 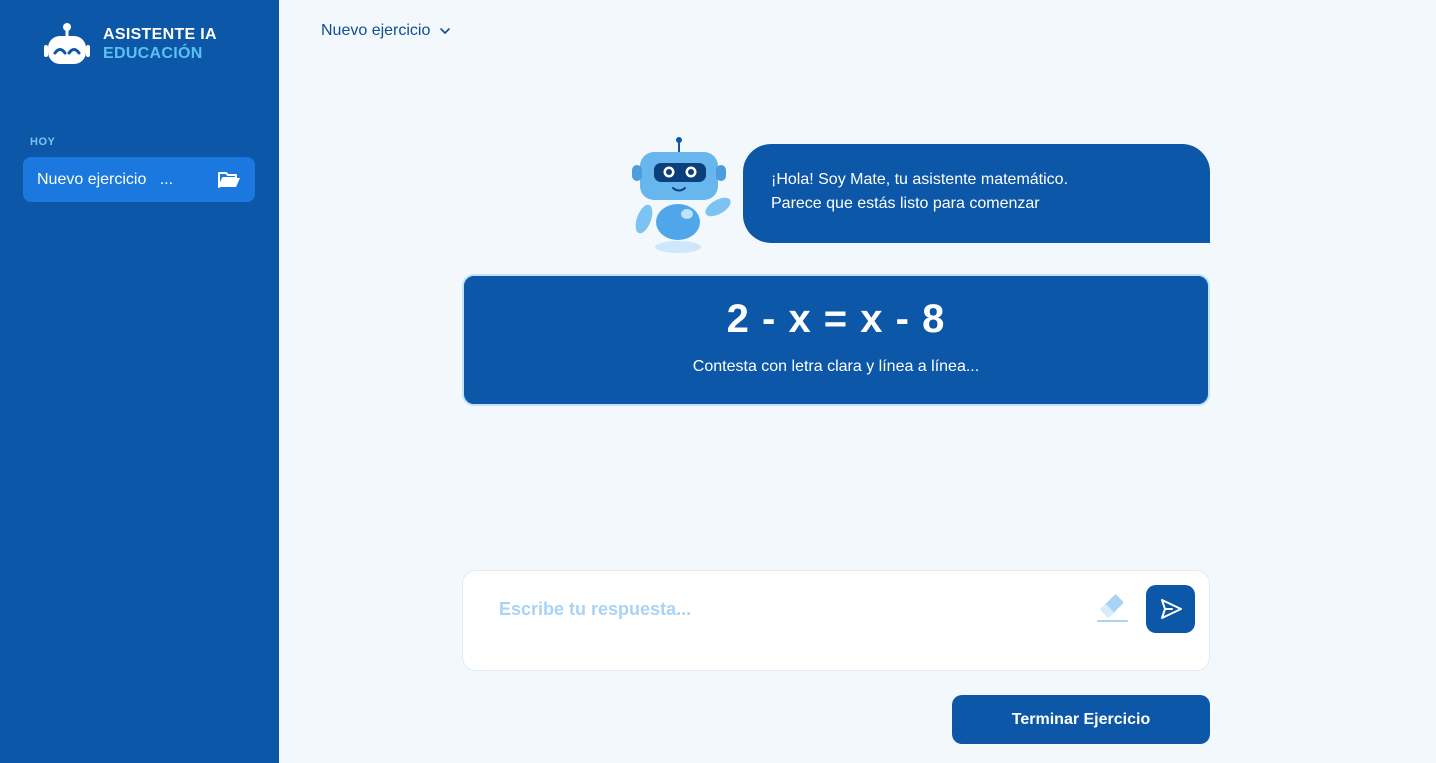 I want to click on chevron-down-icon, so click(x=445, y=31).